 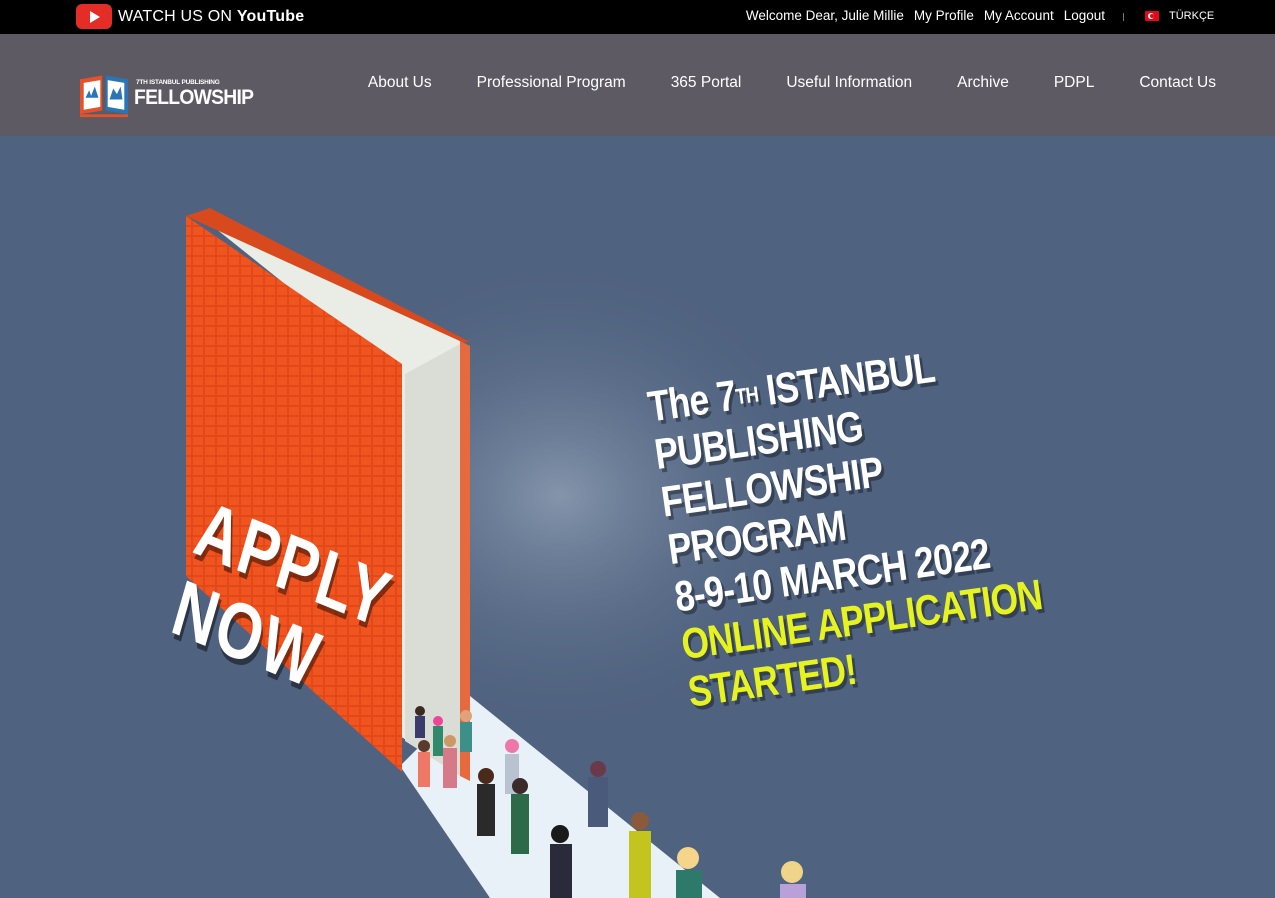 I want to click on nav-item-archive: Archive, so click(x=983, y=83).